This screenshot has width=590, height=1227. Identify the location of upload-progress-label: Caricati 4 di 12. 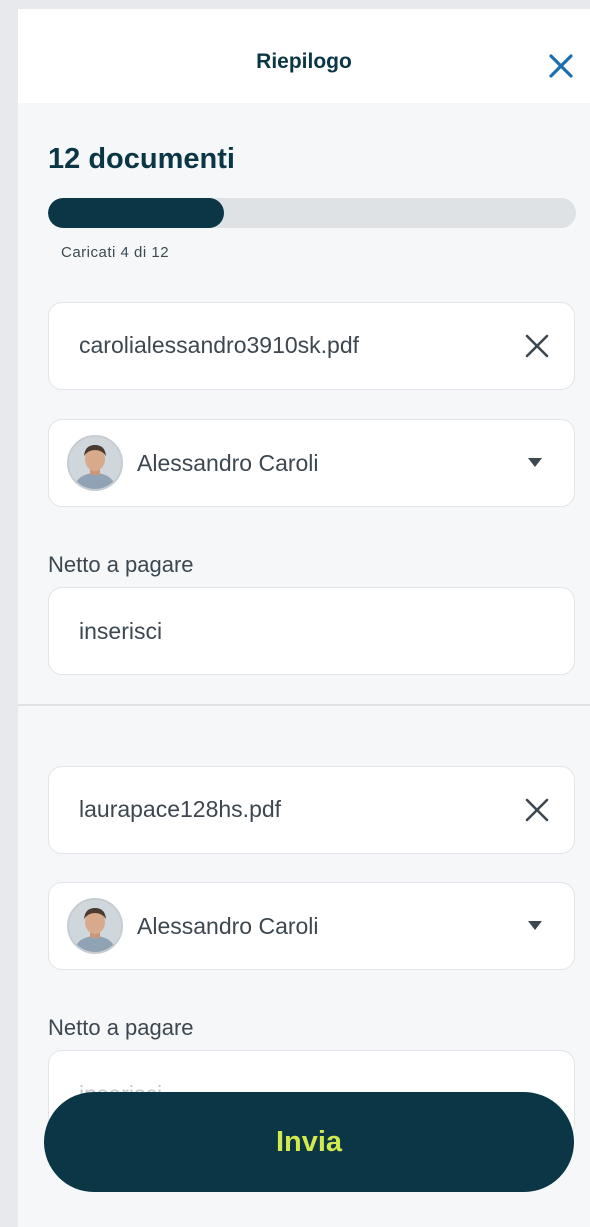
(115, 252).